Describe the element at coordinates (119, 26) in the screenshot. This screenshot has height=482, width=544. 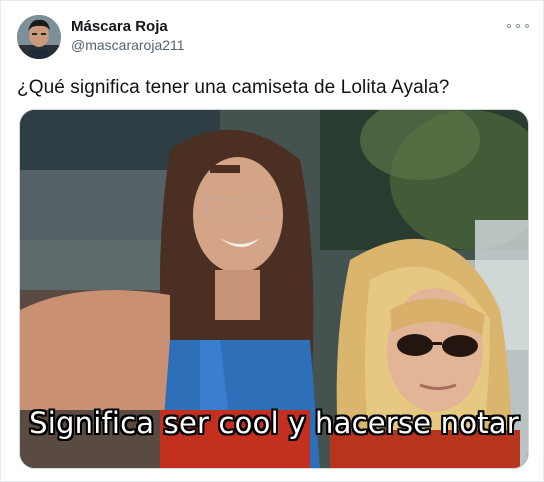
I see `display-name: Máscara Roja` at that location.